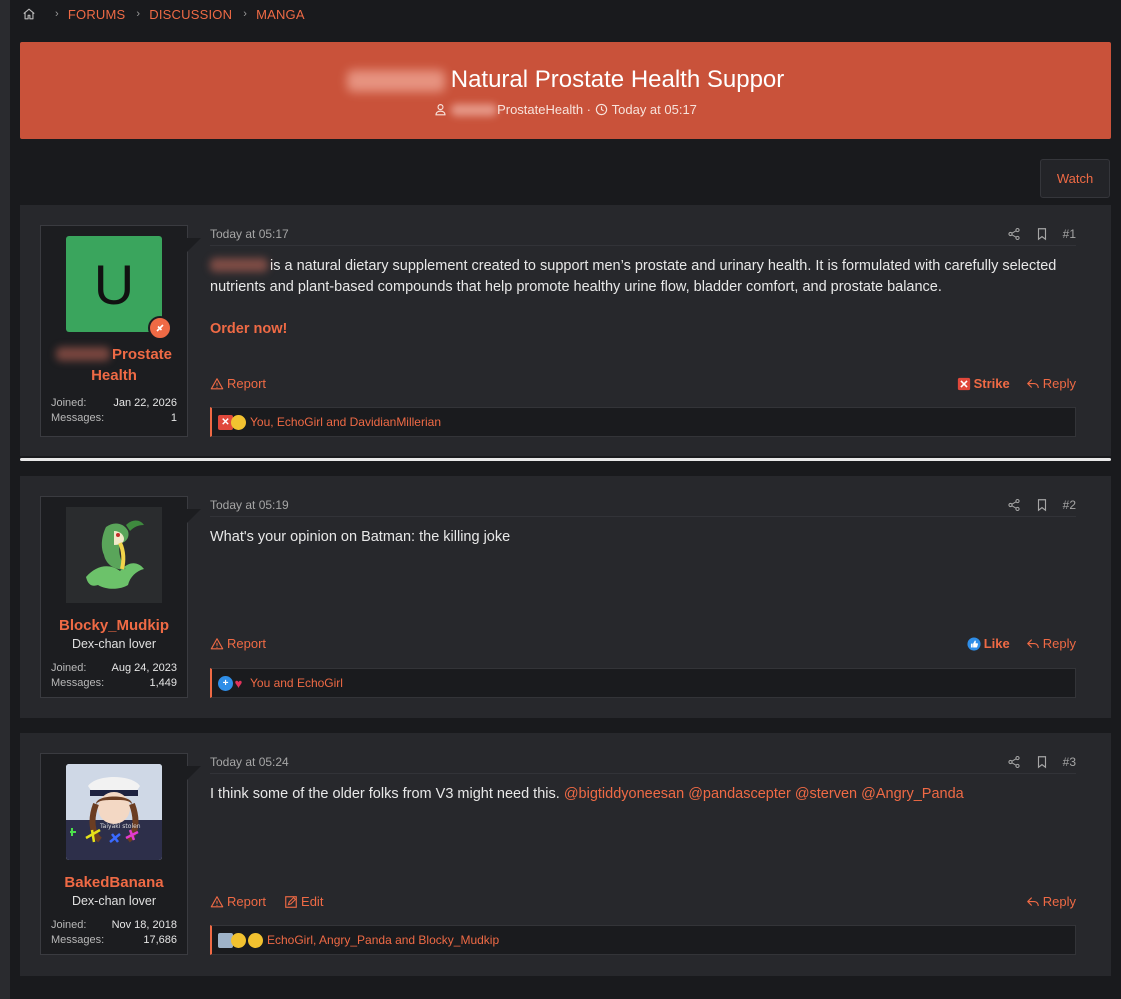  Describe the element at coordinates (826, 794) in the screenshot. I see `mention-link: @sterven` at that location.